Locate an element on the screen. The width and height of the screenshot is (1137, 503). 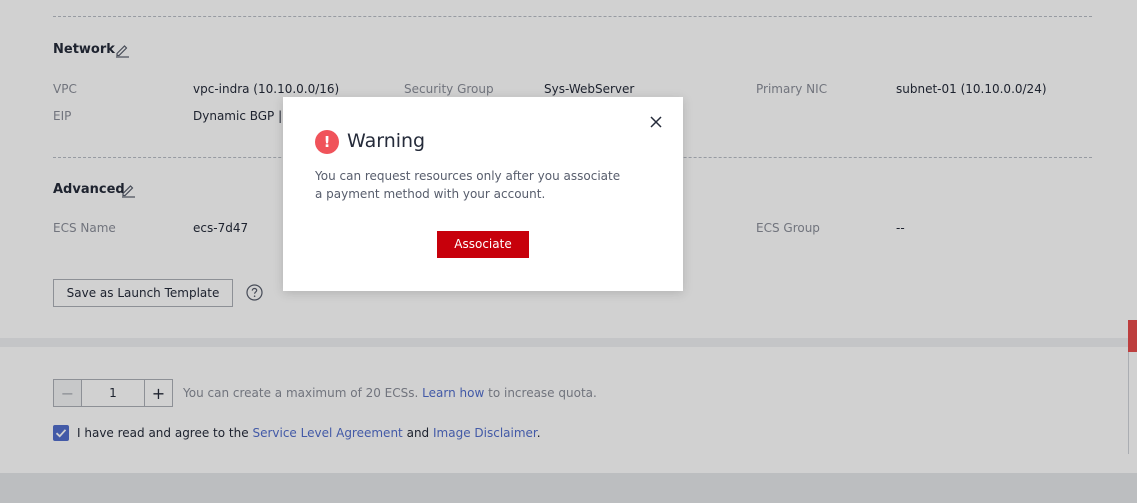
warning-icon: ! is located at coordinates (327, 142).